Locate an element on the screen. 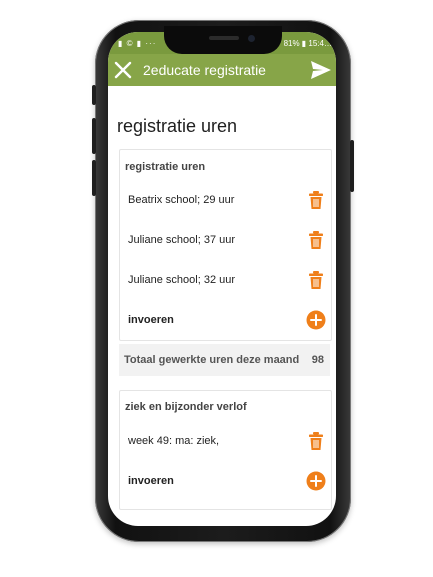 Image resolution: width=433 pixels, height=577 pixels. phone-volume-down is located at coordinates (94, 178).